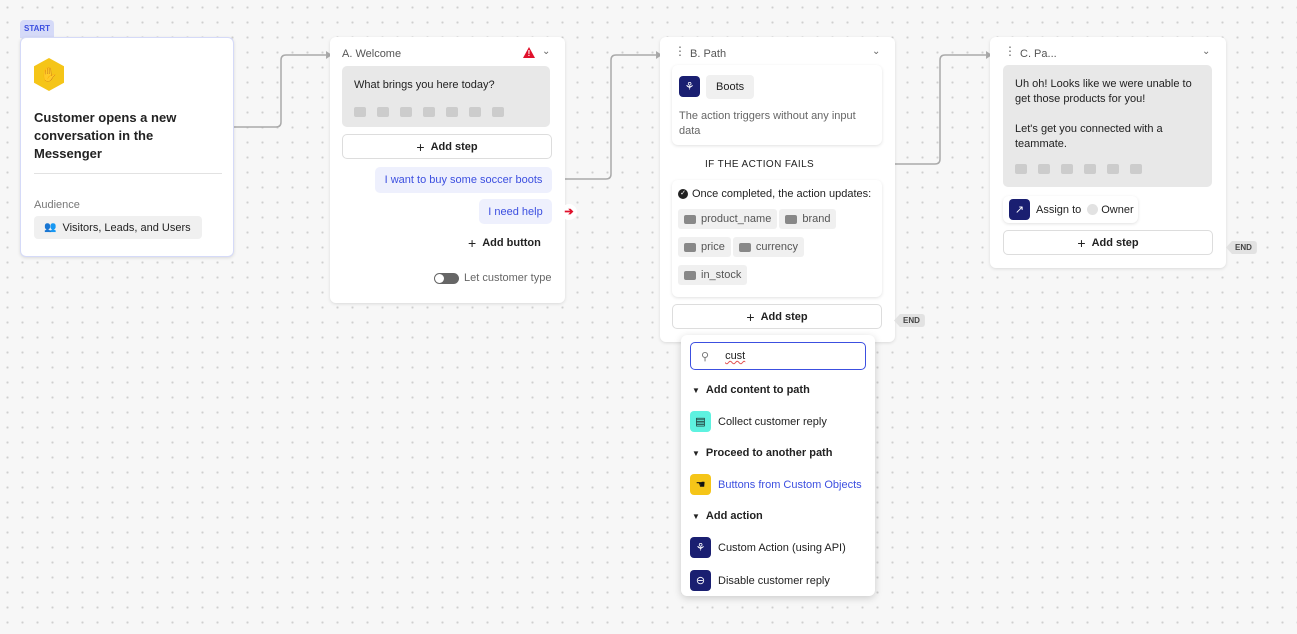 This screenshot has width=1297, height=634. What do you see at coordinates (778, 547) in the screenshot?
I see `menu-item-custom-action: ⚘ Custom Action (using API)` at bounding box center [778, 547].